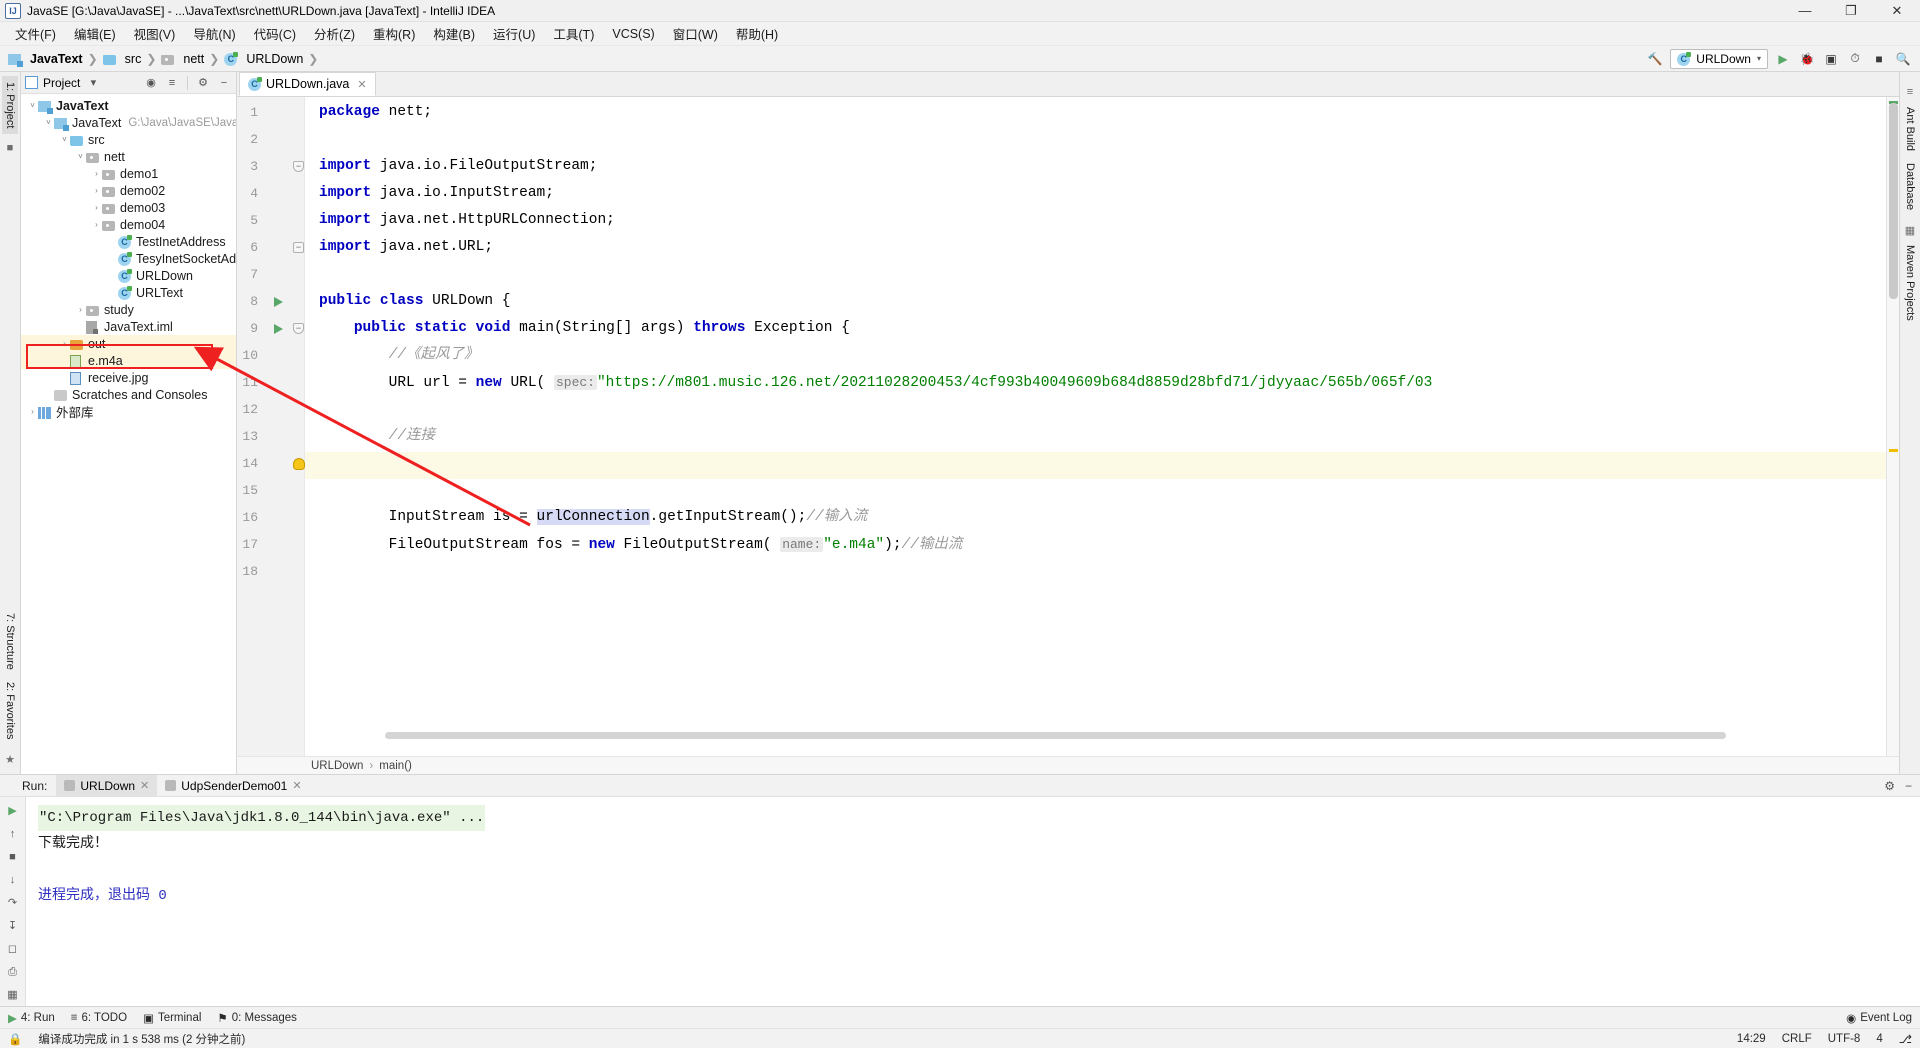 This screenshot has width=1920, height=1048. I want to click on menu-refactor: 重构(R), so click(394, 33).